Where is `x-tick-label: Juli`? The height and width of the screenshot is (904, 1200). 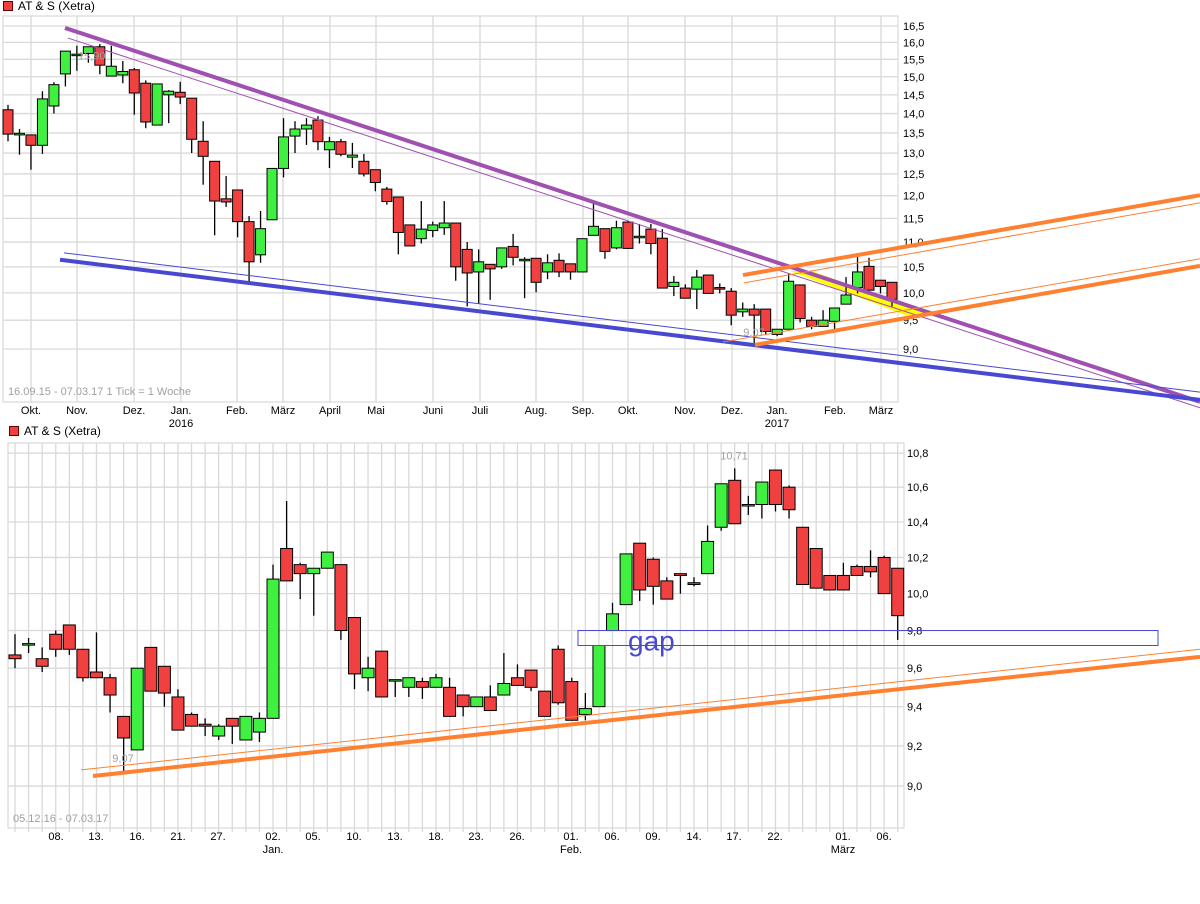
x-tick-label: Juli is located at coordinates (480, 411).